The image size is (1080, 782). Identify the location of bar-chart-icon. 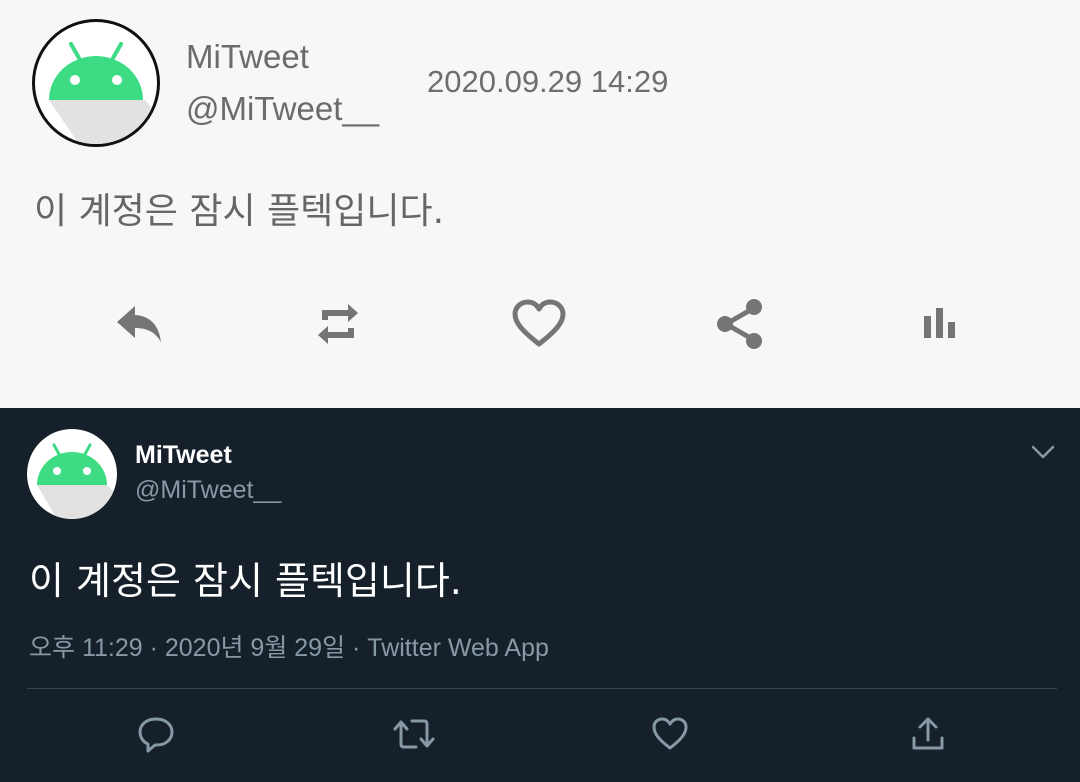
(939, 323).